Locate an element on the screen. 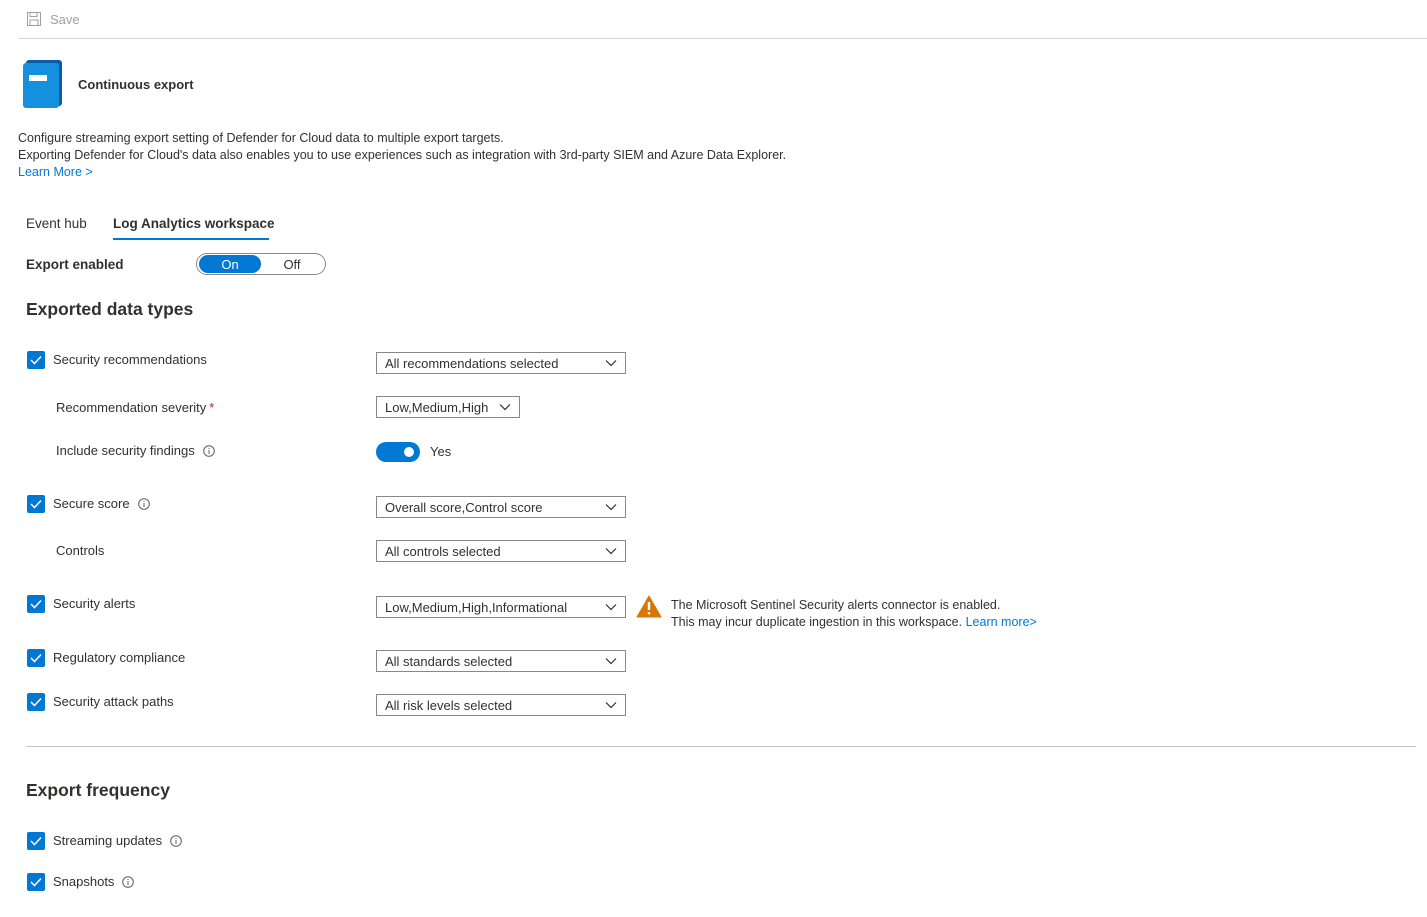 The height and width of the screenshot is (917, 1427). command-bar: Save is located at coordinates (722, 19).